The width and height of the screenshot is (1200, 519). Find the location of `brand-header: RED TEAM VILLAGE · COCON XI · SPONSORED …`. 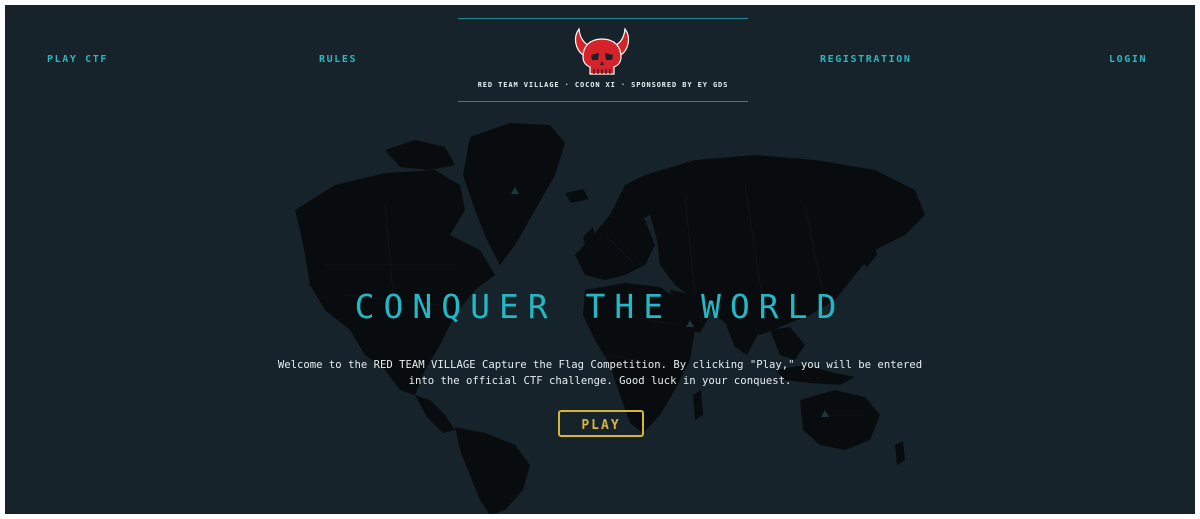

brand-header: RED TEAM VILLAGE · COCON XI · SPONSORED … is located at coordinates (603, 60).